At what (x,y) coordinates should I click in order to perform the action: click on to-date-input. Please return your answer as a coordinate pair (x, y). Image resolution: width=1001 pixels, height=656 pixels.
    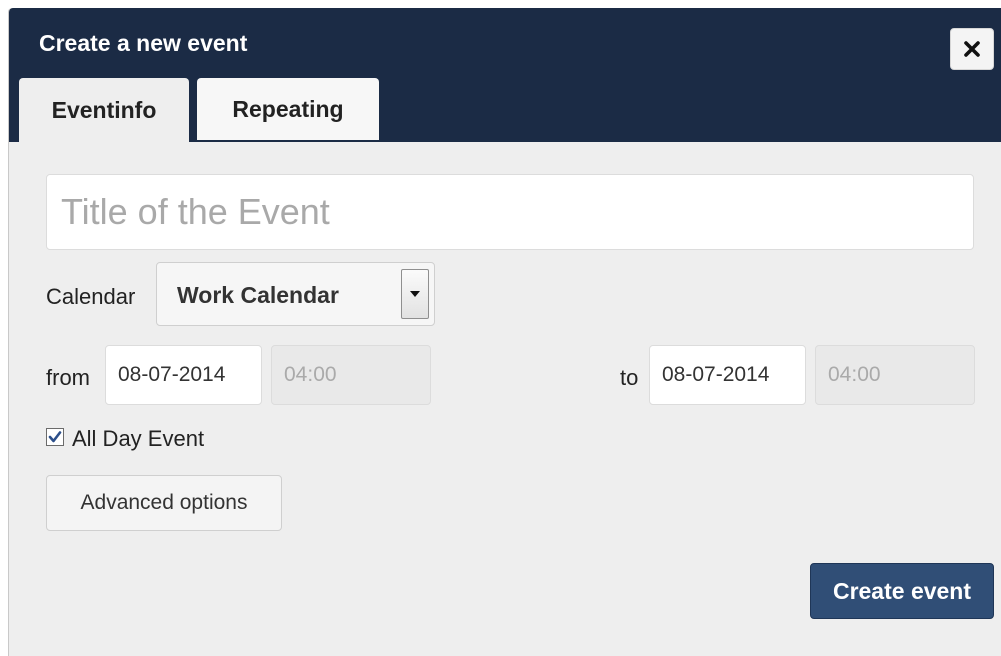
    Looking at the image, I should click on (727, 375).